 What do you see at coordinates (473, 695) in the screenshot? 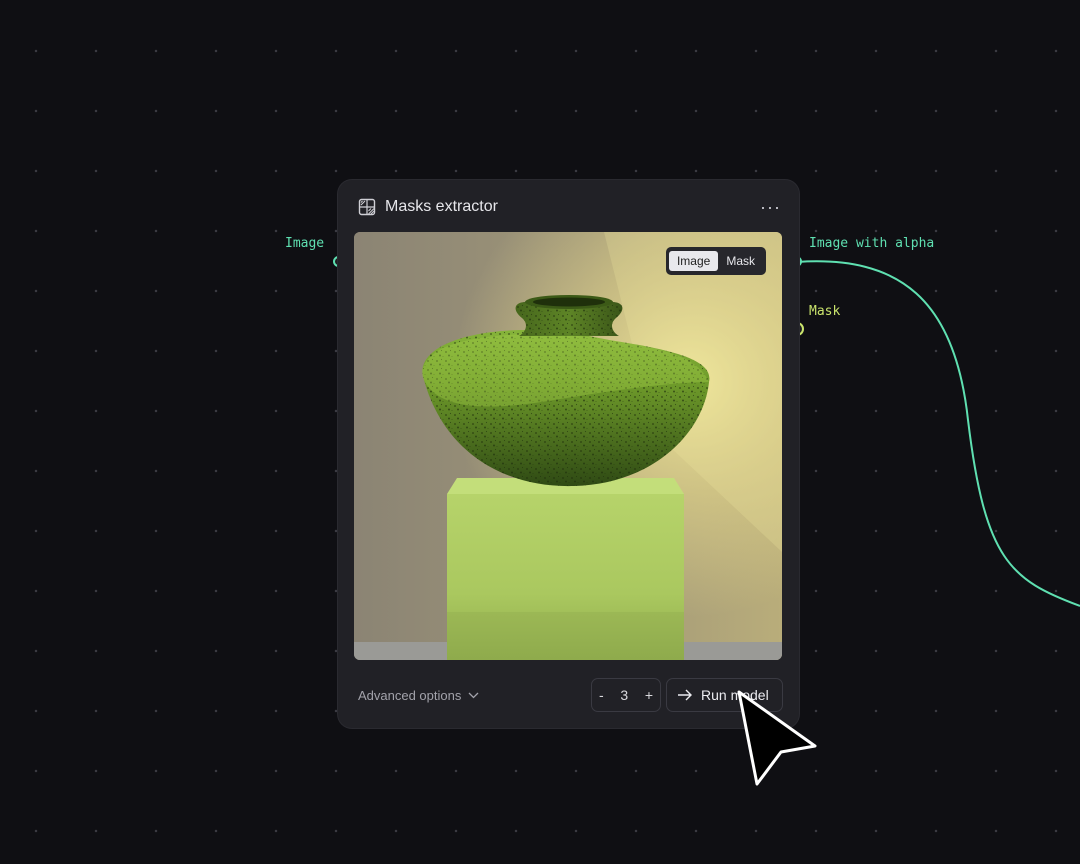
I see `chevron-down-icon` at bounding box center [473, 695].